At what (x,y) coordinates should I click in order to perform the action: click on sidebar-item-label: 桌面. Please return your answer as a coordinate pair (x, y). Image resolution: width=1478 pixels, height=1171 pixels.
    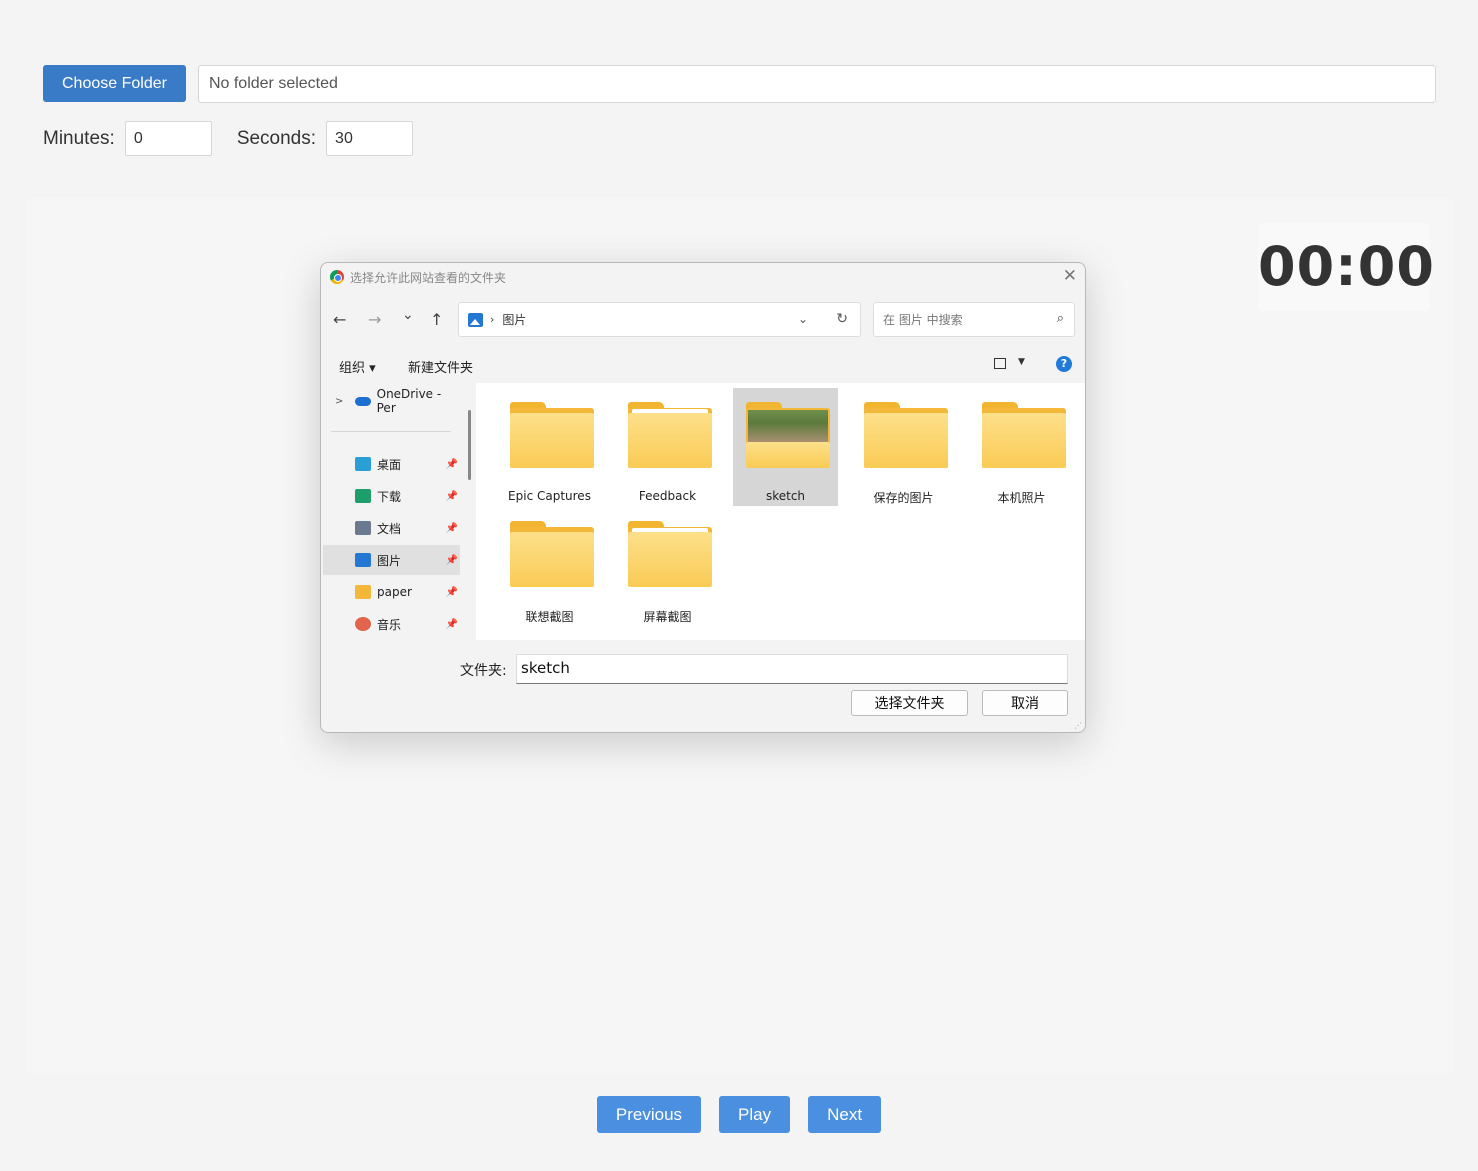
    Looking at the image, I should click on (389, 464).